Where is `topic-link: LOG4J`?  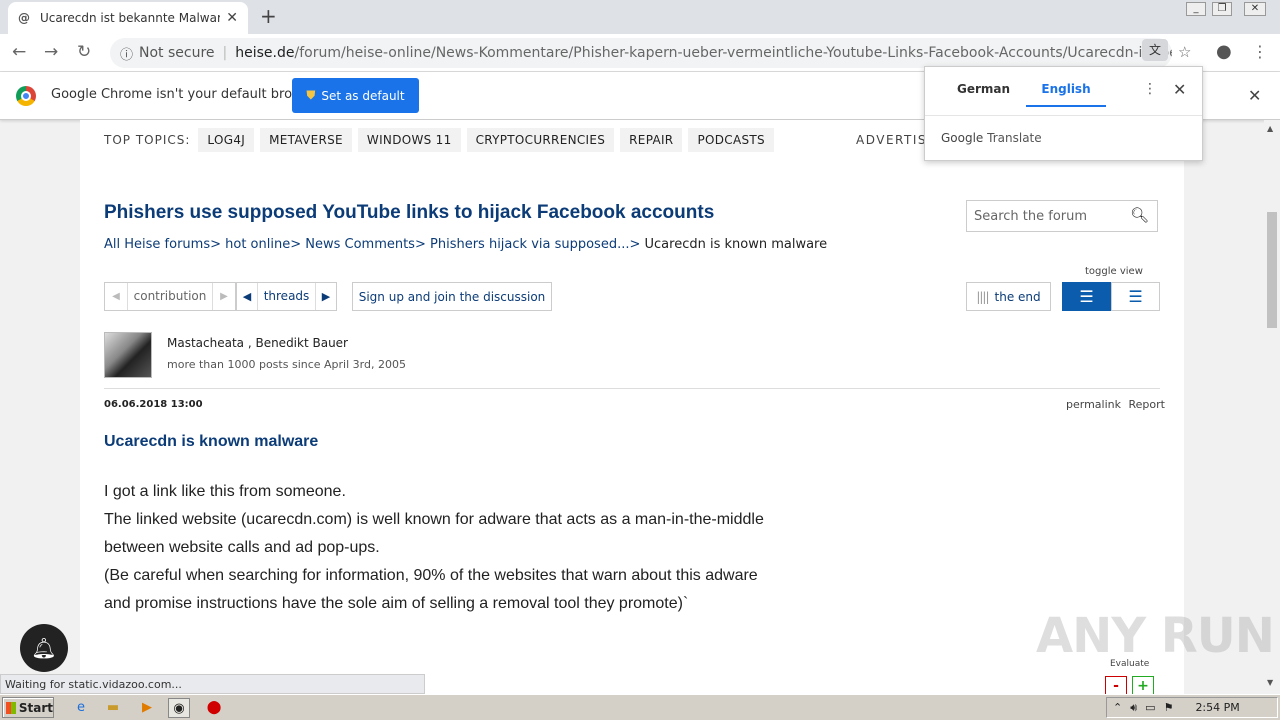
topic-link: LOG4J is located at coordinates (226, 140).